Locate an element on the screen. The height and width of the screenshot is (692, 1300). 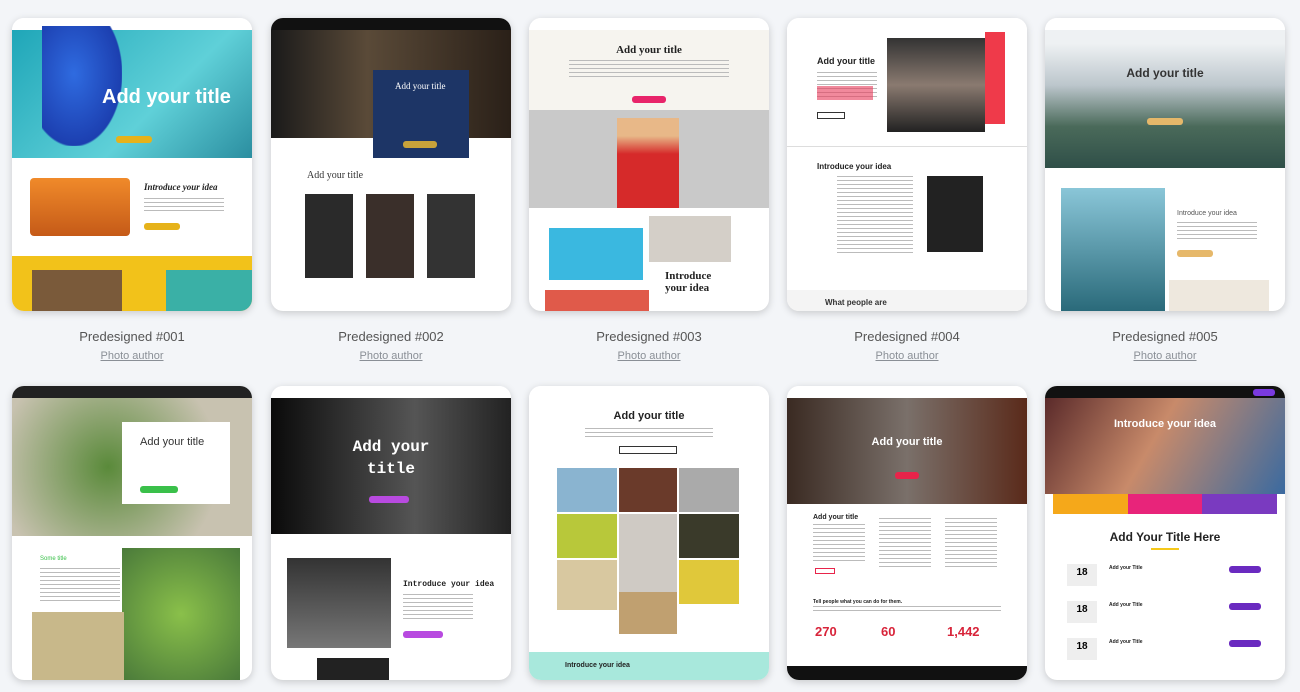
template-card-008: Add your title Introduce your idea is located at coordinates (649, 533).